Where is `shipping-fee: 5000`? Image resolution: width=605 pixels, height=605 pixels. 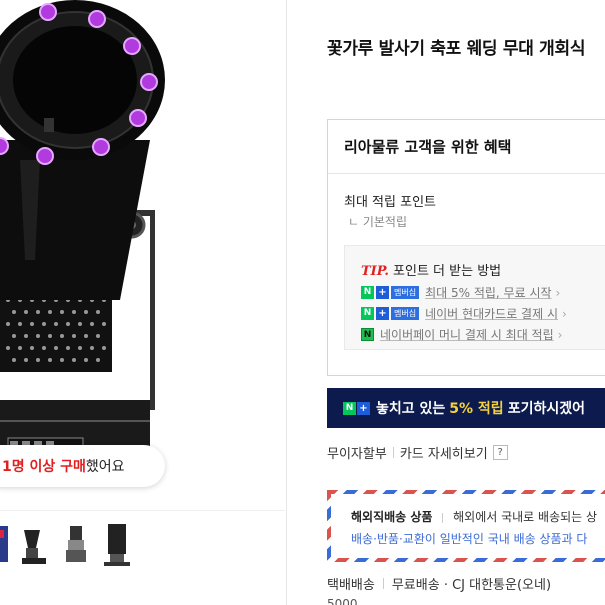
shipping-fee: 5000 is located at coordinates (342, 601).